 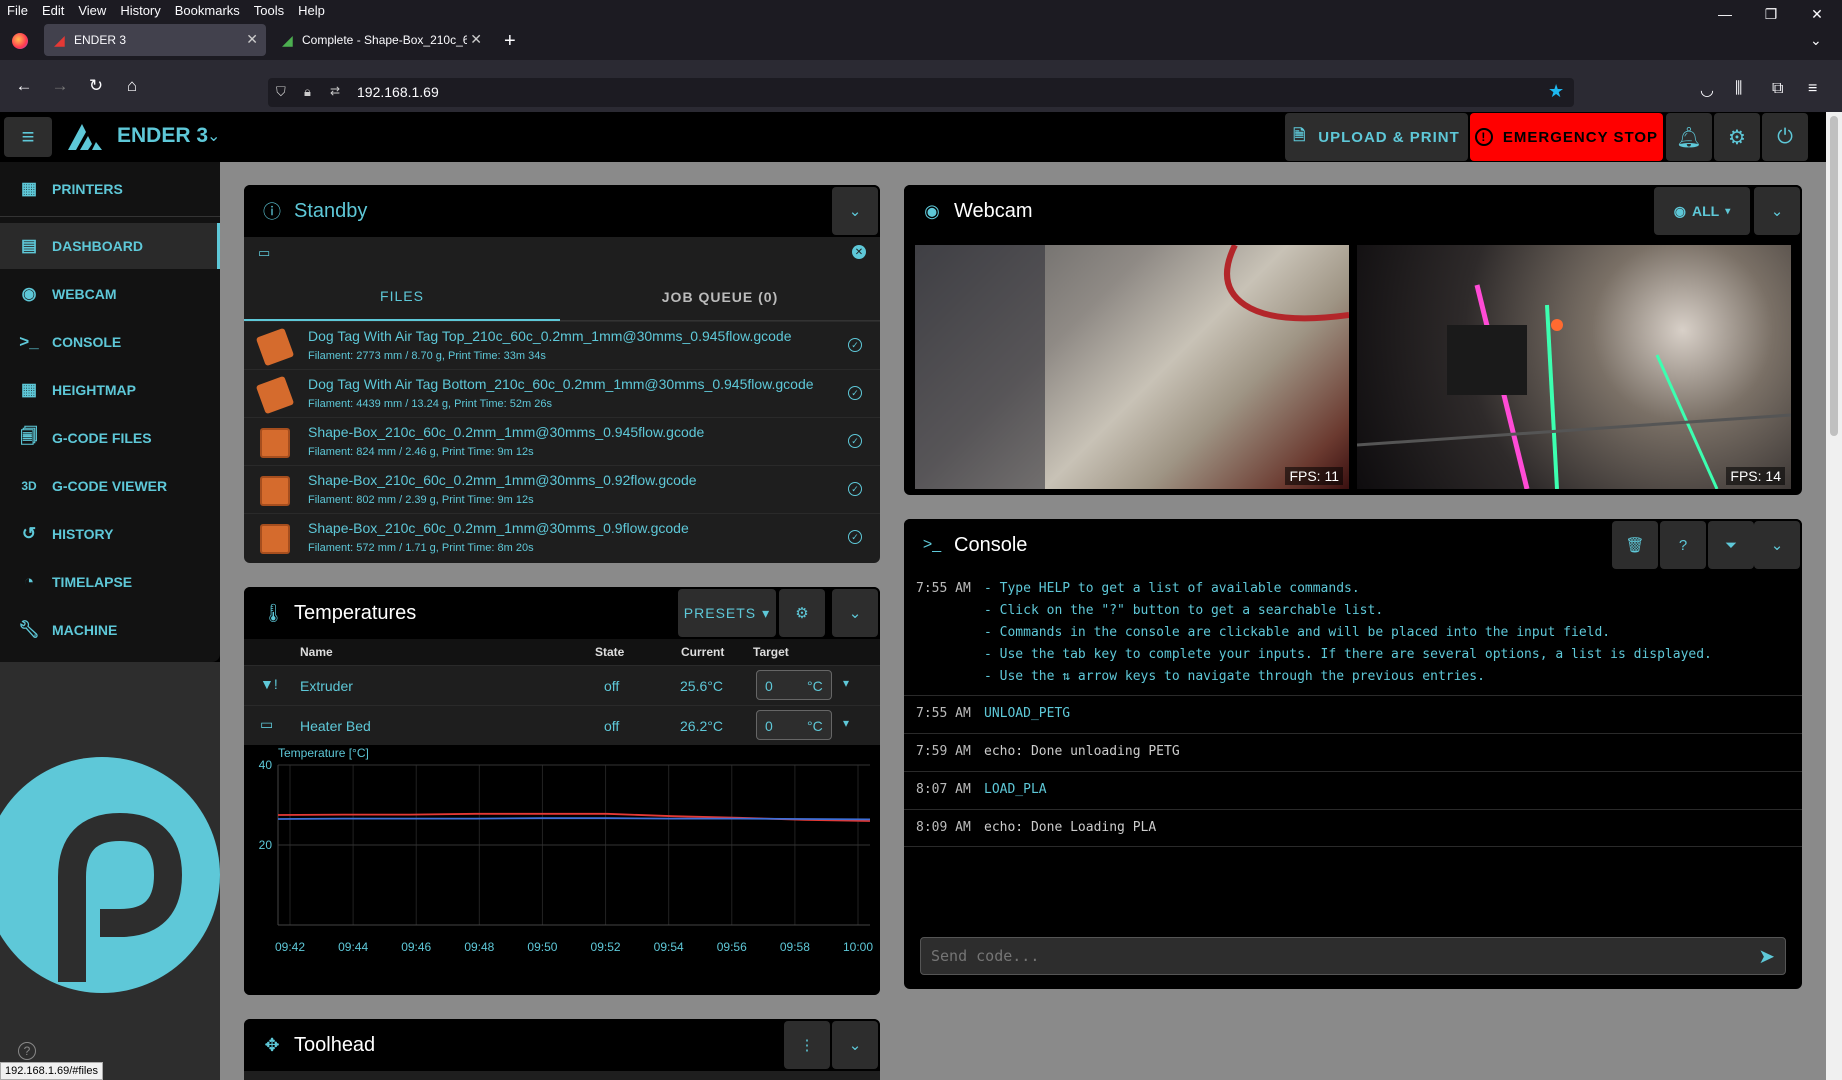 What do you see at coordinates (1785, 137) in the screenshot?
I see `power-icon: ⏻` at bounding box center [1785, 137].